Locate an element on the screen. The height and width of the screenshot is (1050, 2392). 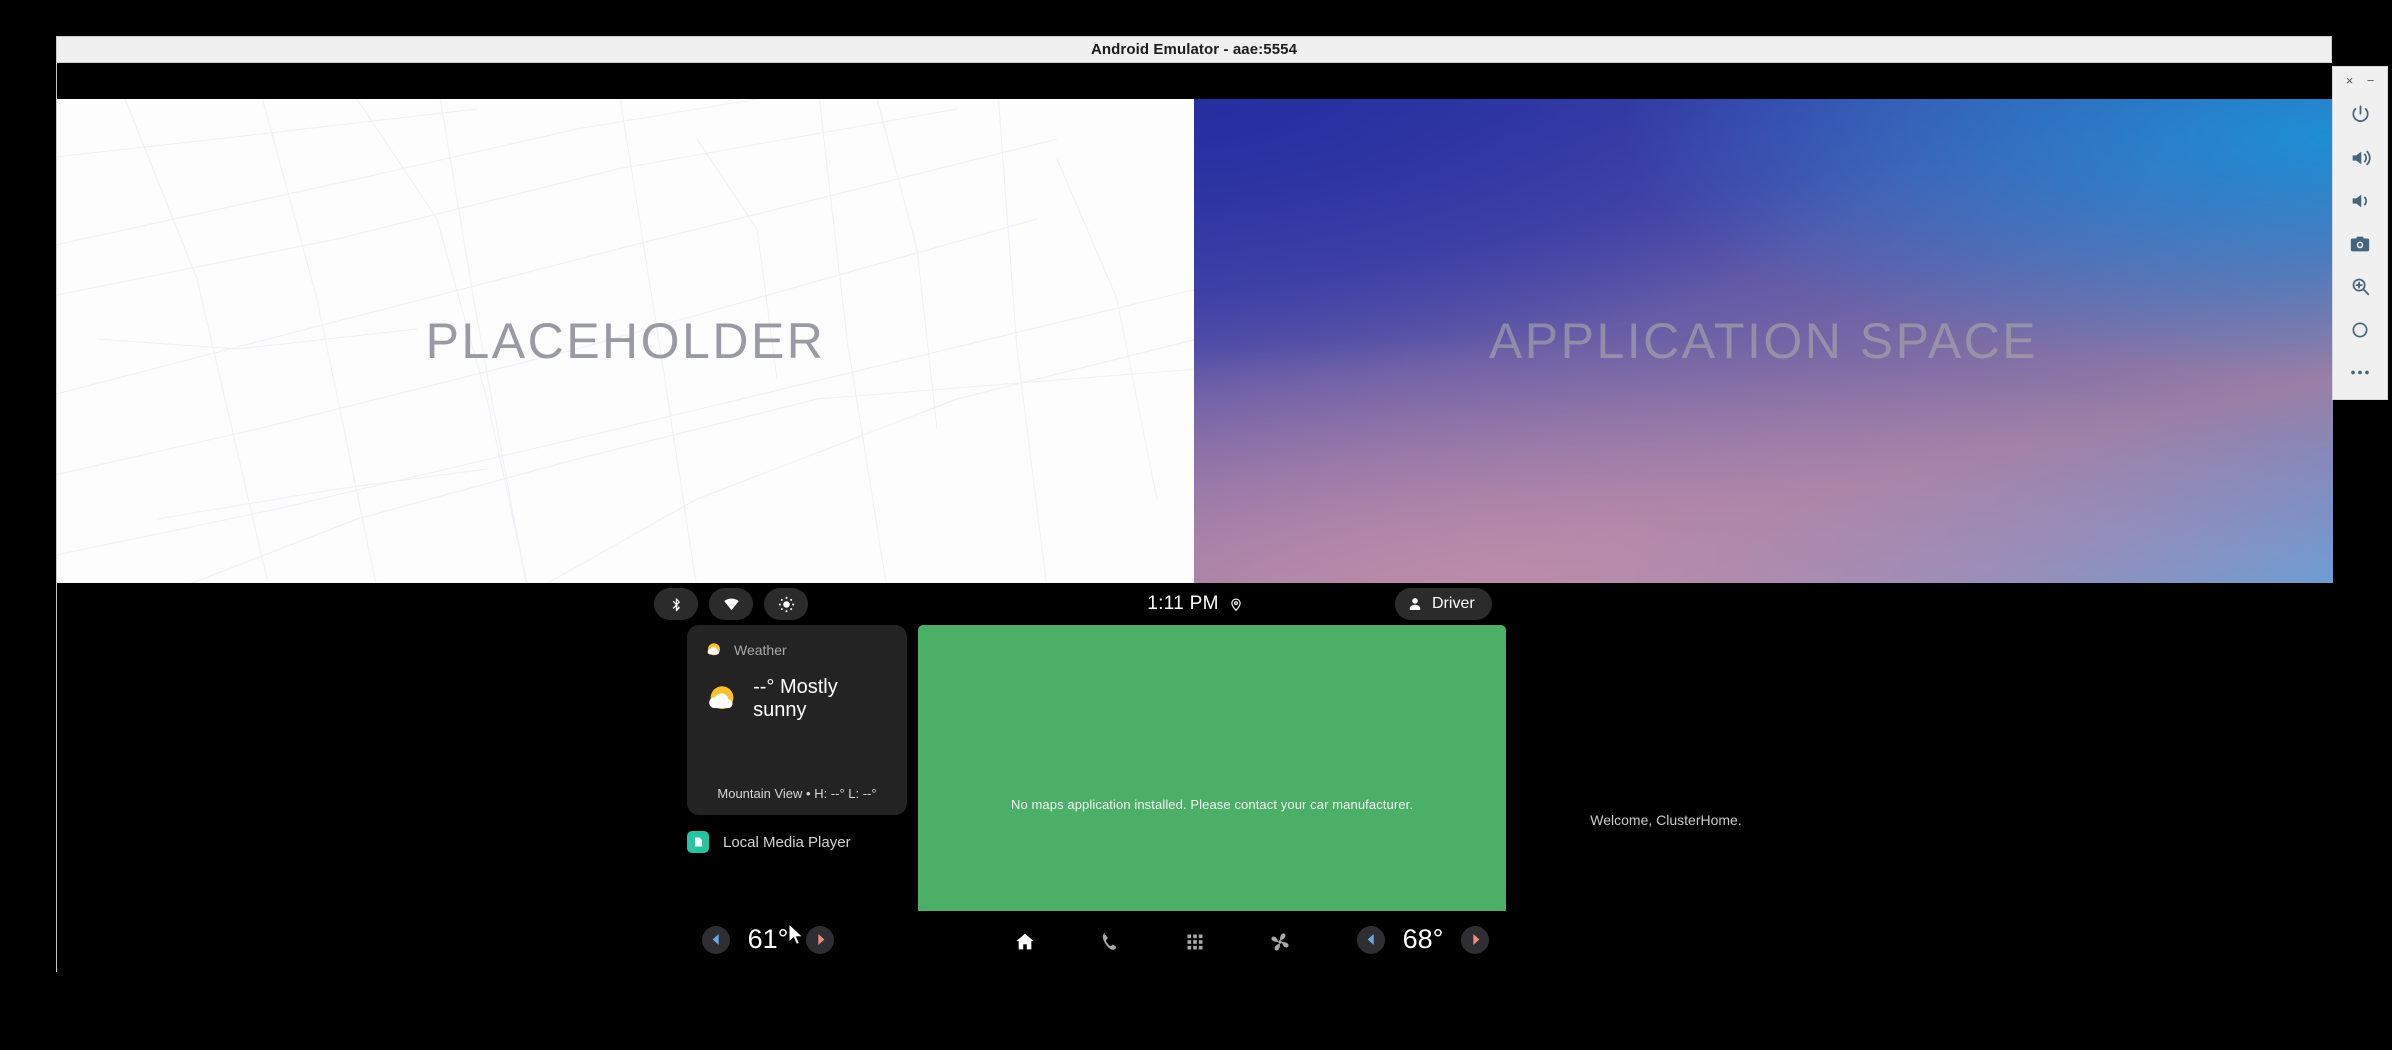
chevron-left-icon is located at coordinates (1370, 939).